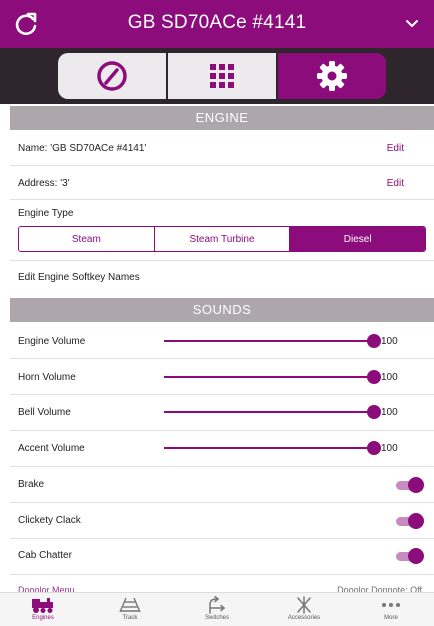 This screenshot has width=434, height=626. What do you see at coordinates (216, 618) in the screenshot?
I see `tab-label: Switches` at bounding box center [216, 618].